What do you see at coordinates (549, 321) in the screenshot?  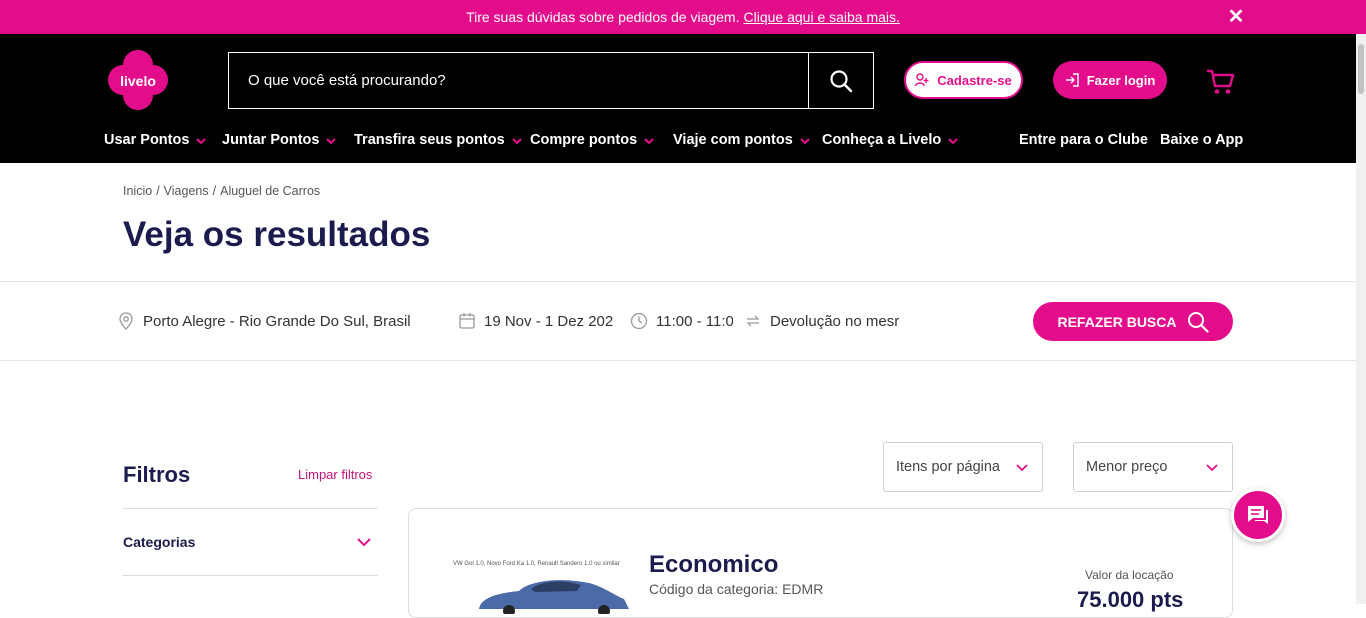 I see `dates-value: 19 Nov - 1 Dez 202` at bounding box center [549, 321].